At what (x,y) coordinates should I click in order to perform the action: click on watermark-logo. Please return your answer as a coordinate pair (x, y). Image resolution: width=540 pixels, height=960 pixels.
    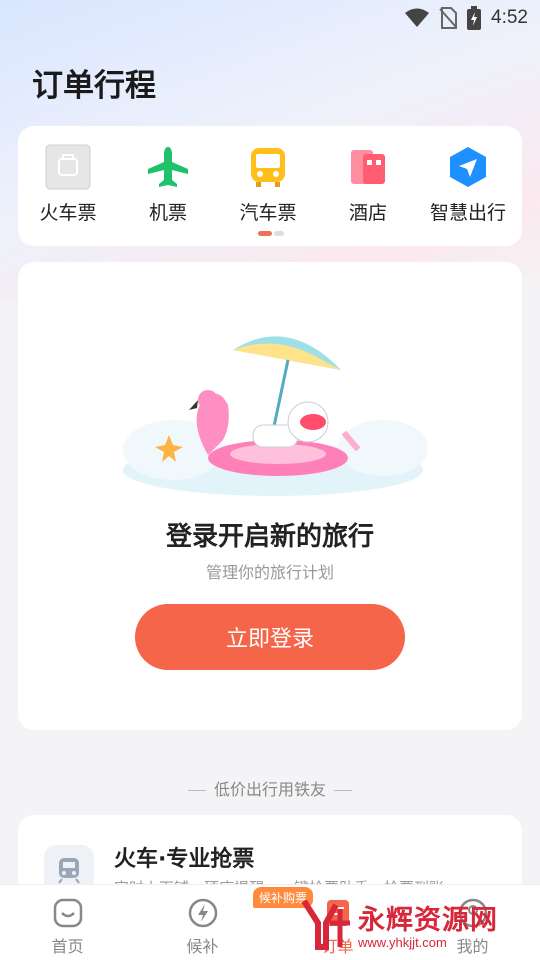
    Looking at the image, I should click on (325, 924).